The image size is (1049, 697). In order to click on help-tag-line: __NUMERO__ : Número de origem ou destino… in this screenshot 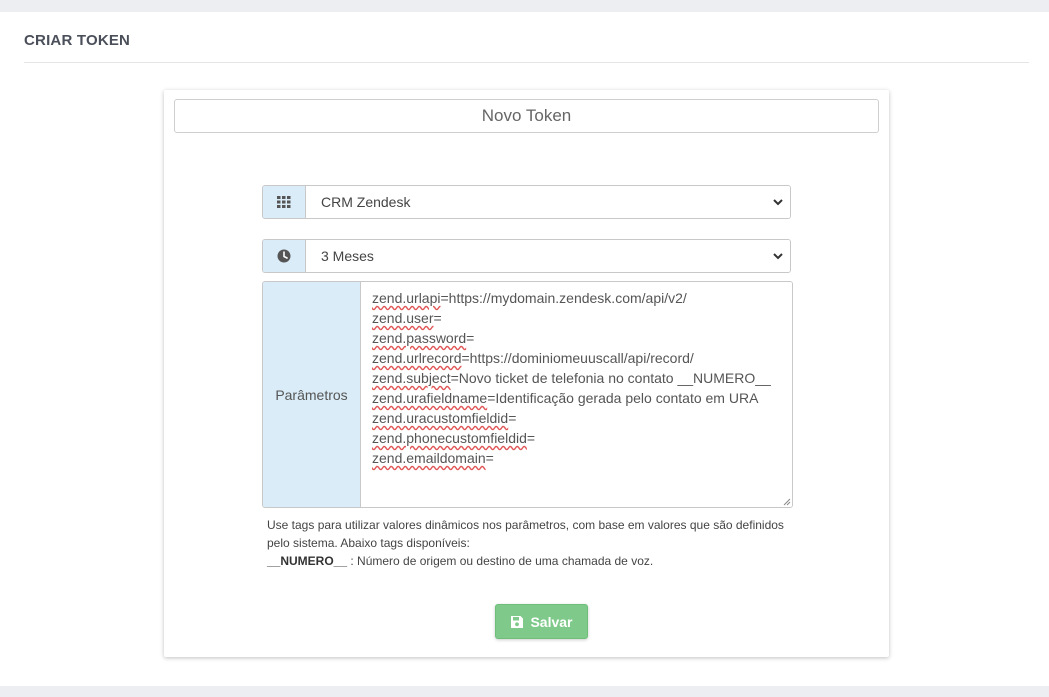, I will do `click(537, 561)`.